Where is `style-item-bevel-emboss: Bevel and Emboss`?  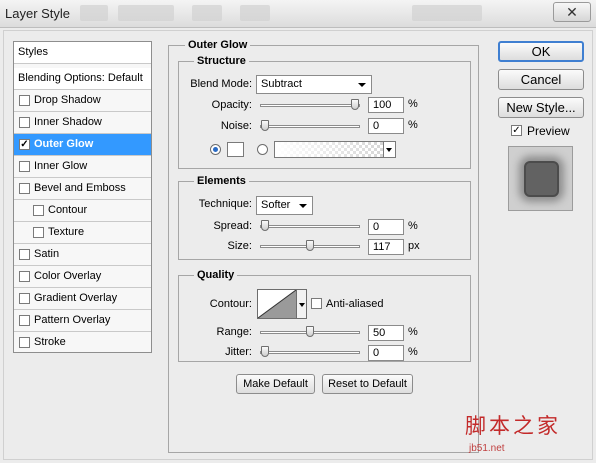 style-item-bevel-emboss: Bevel and Emboss is located at coordinates (82, 189).